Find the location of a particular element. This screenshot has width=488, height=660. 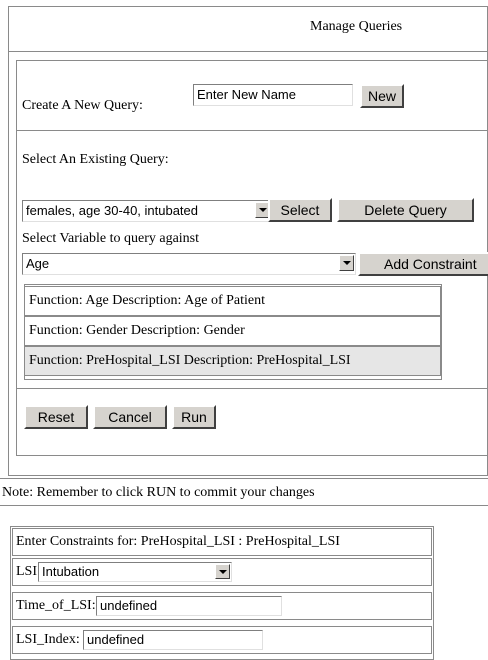

create-query-label: Create A New Query: is located at coordinates (82, 105).